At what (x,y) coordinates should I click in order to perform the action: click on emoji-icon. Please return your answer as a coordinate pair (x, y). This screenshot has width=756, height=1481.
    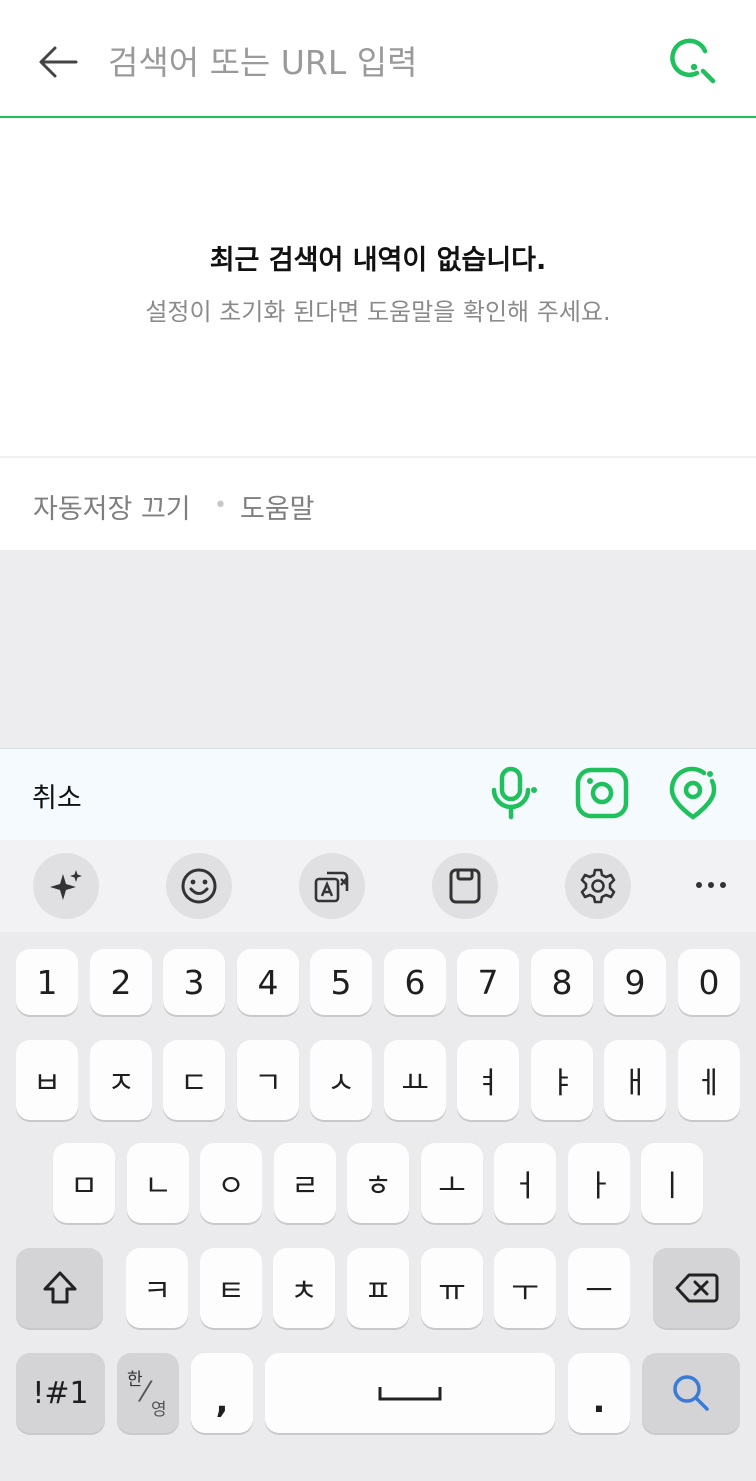
    Looking at the image, I should click on (199, 886).